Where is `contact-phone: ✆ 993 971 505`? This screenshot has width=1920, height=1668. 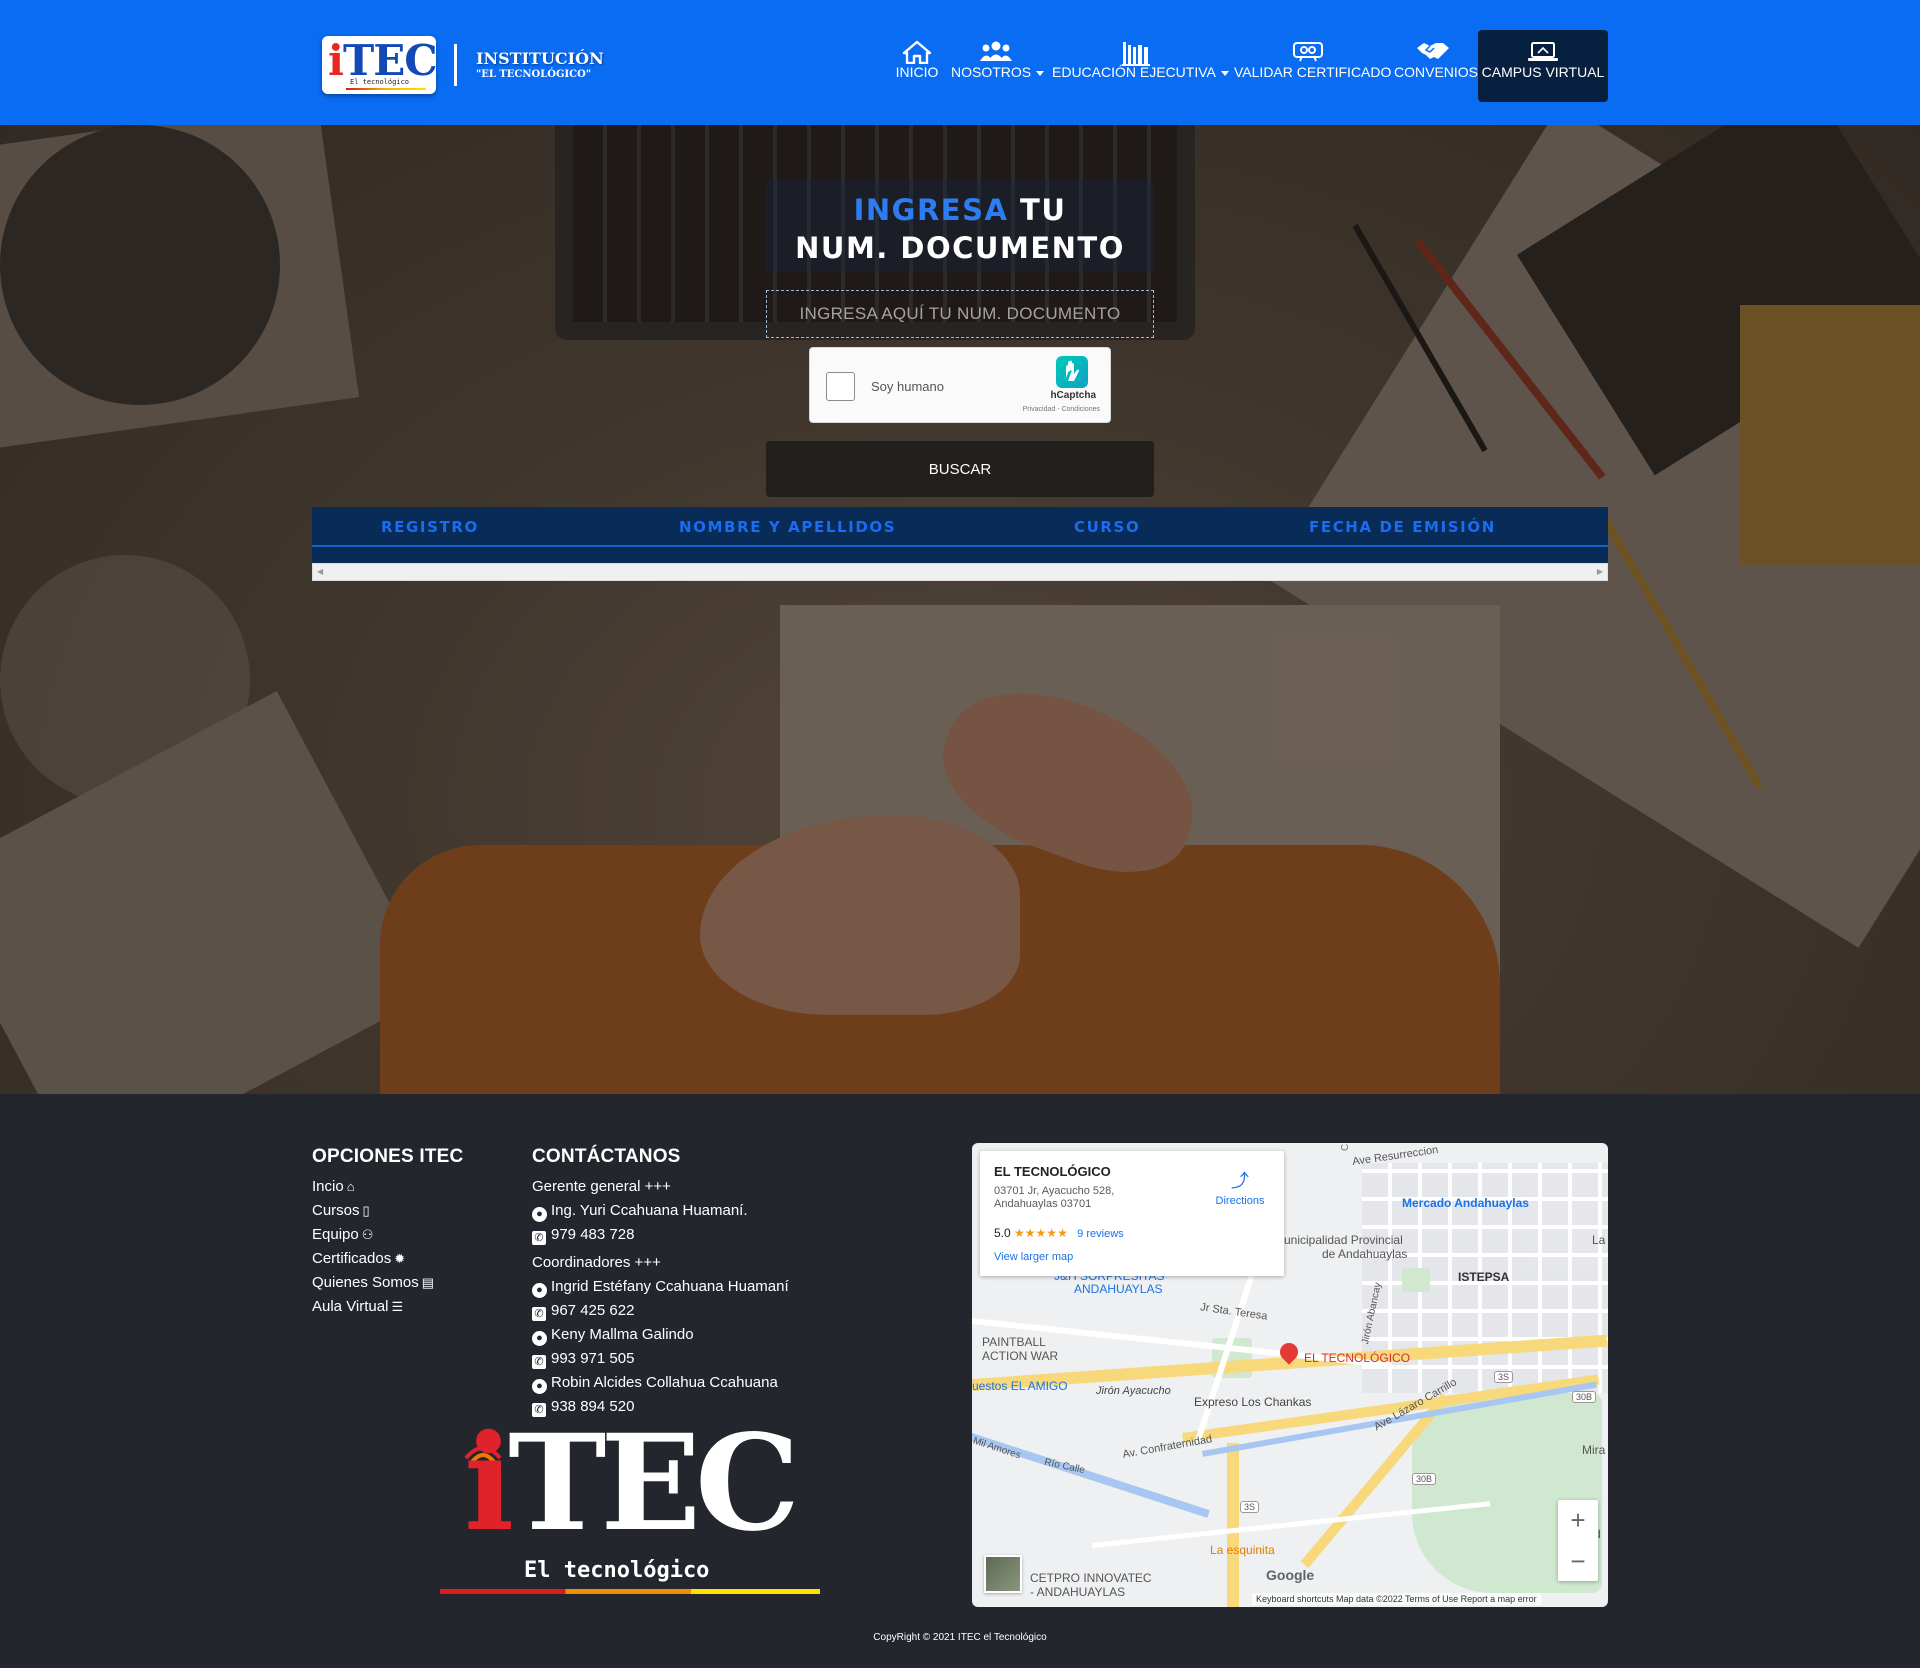 contact-phone: ✆ 993 971 505 is located at coordinates (583, 1359).